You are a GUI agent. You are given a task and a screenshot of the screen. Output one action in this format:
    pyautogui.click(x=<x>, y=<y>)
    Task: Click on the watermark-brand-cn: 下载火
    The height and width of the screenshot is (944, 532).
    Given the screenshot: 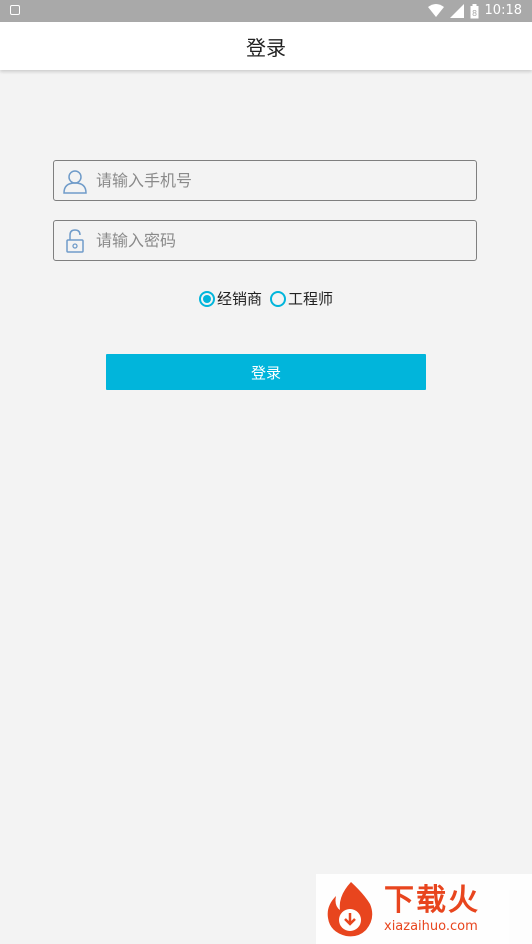 What is the action you would take?
    pyautogui.click(x=432, y=900)
    